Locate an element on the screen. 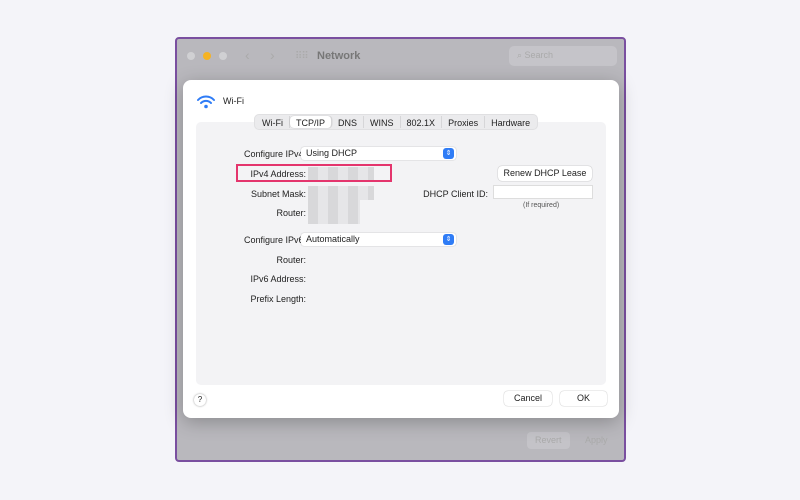 This screenshot has height=500, width=800. configure-ipv6-label: Configure IPv6: is located at coordinates (274, 240).